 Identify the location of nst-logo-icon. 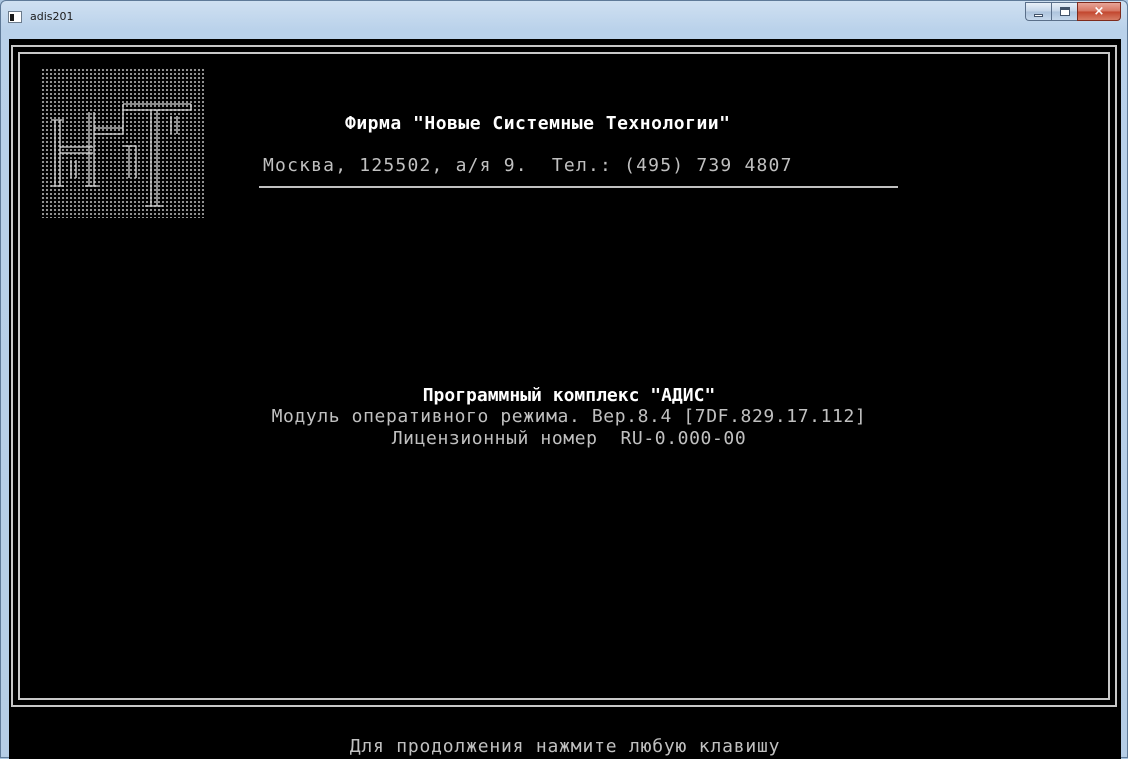
(122, 143).